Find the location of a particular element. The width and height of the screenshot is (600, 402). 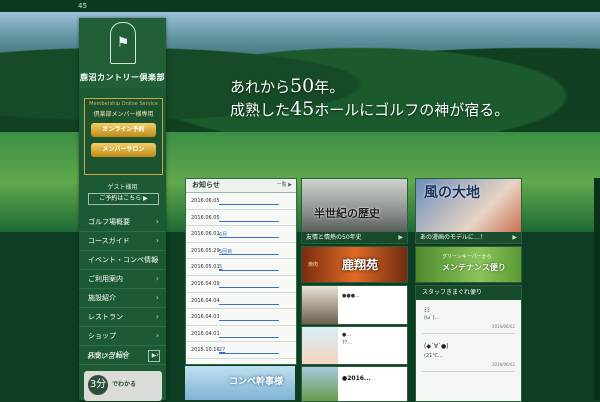

guest-label: ゲスト様用 is located at coordinates (122, 187).